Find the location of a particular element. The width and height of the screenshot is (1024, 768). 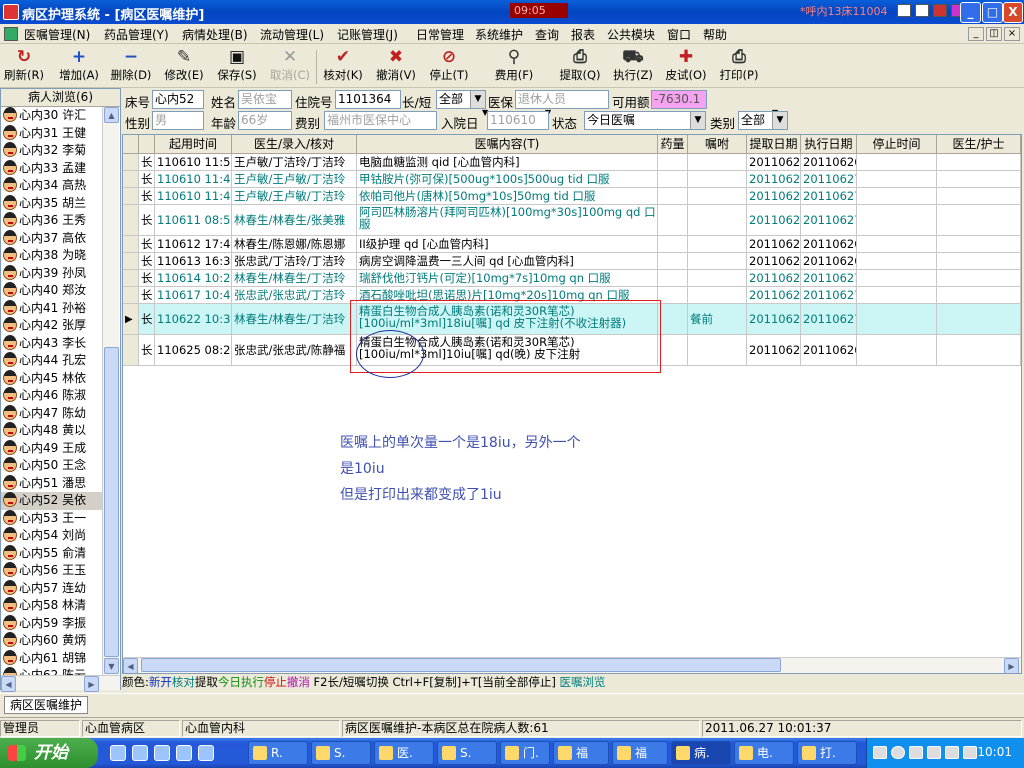

task-button: S. is located at coordinates (467, 753).